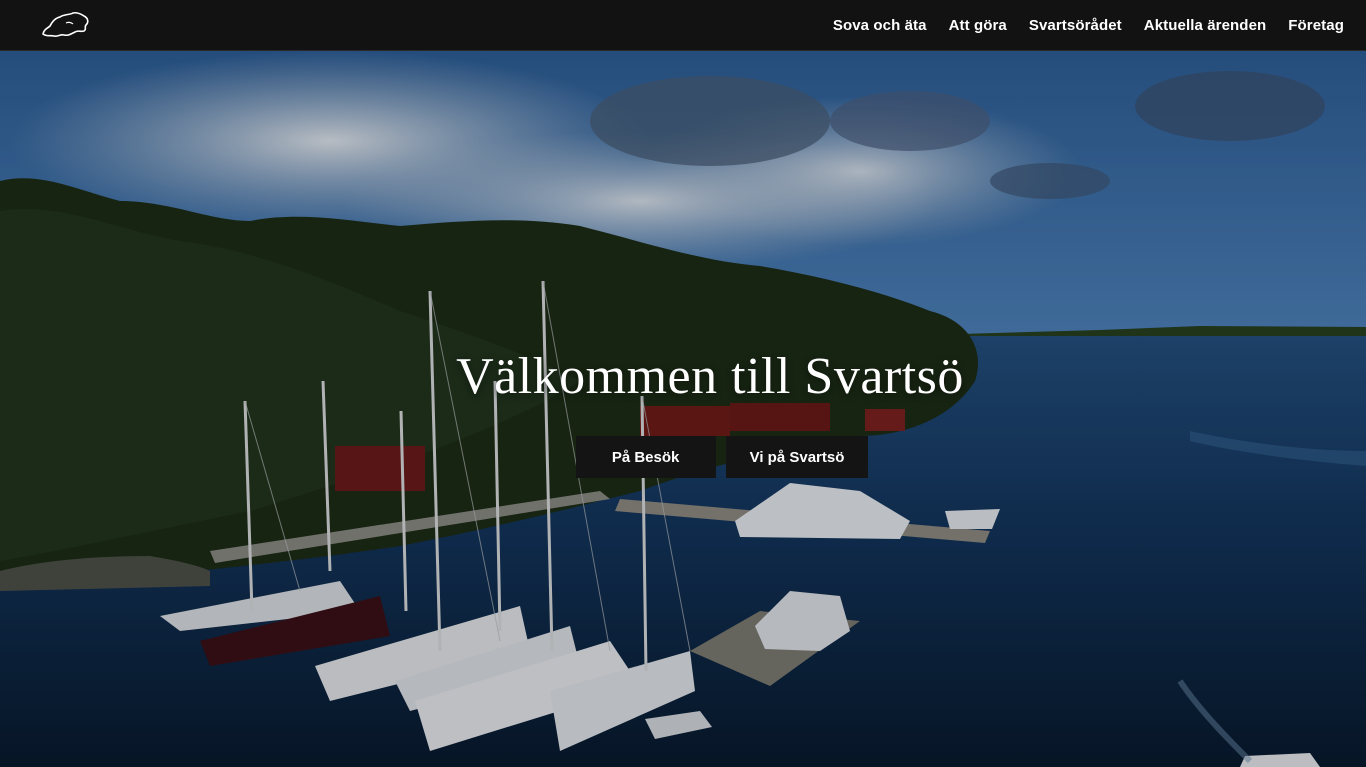 The width and height of the screenshot is (1366, 767). What do you see at coordinates (978, 25) in the screenshot?
I see `nav-att-gora: Att göra` at bounding box center [978, 25].